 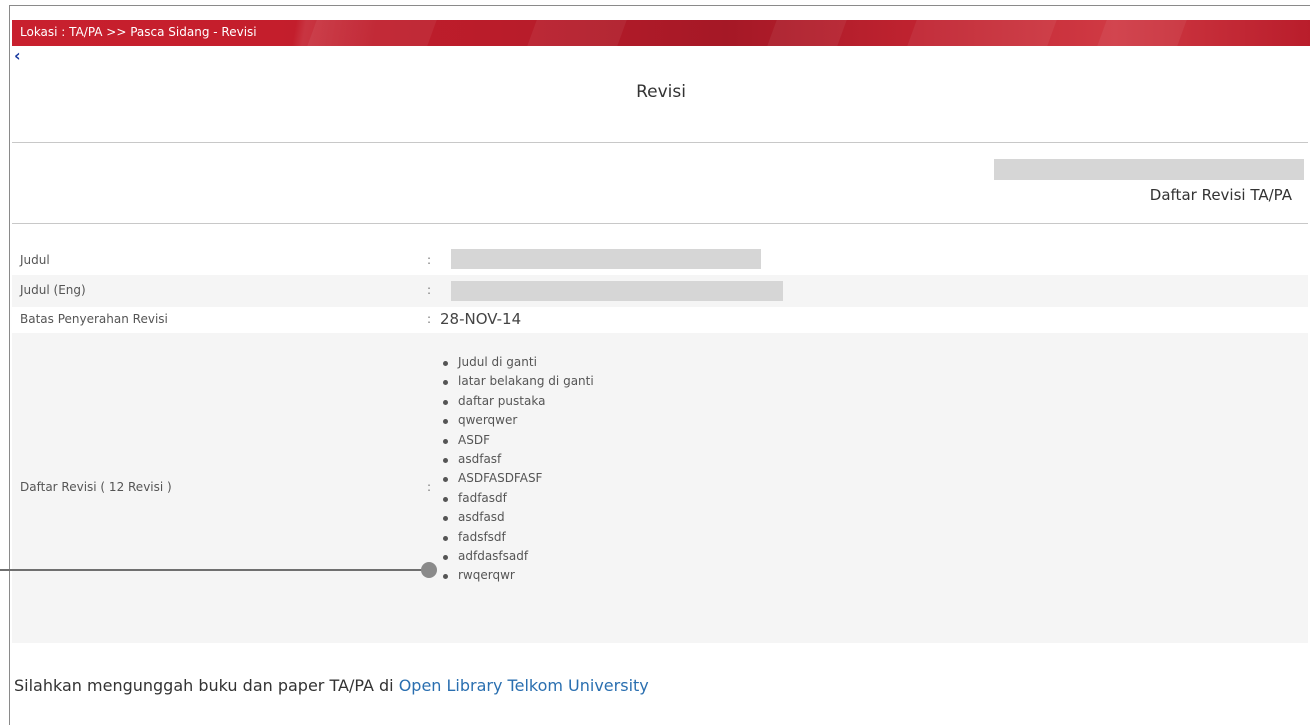 I want to click on list-item: asdfasd, so click(x=517, y=517).